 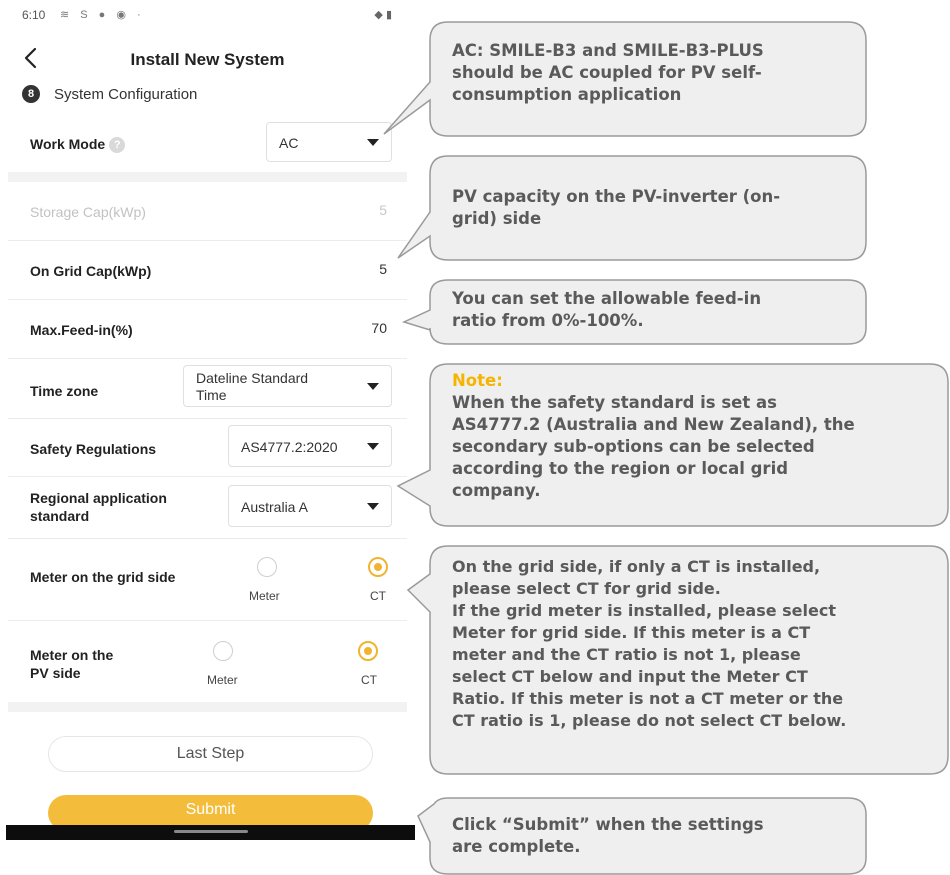 What do you see at coordinates (207, 447) in the screenshot?
I see `safety-regulations-row: Safety Regulations AS4777.2:2020` at bounding box center [207, 447].